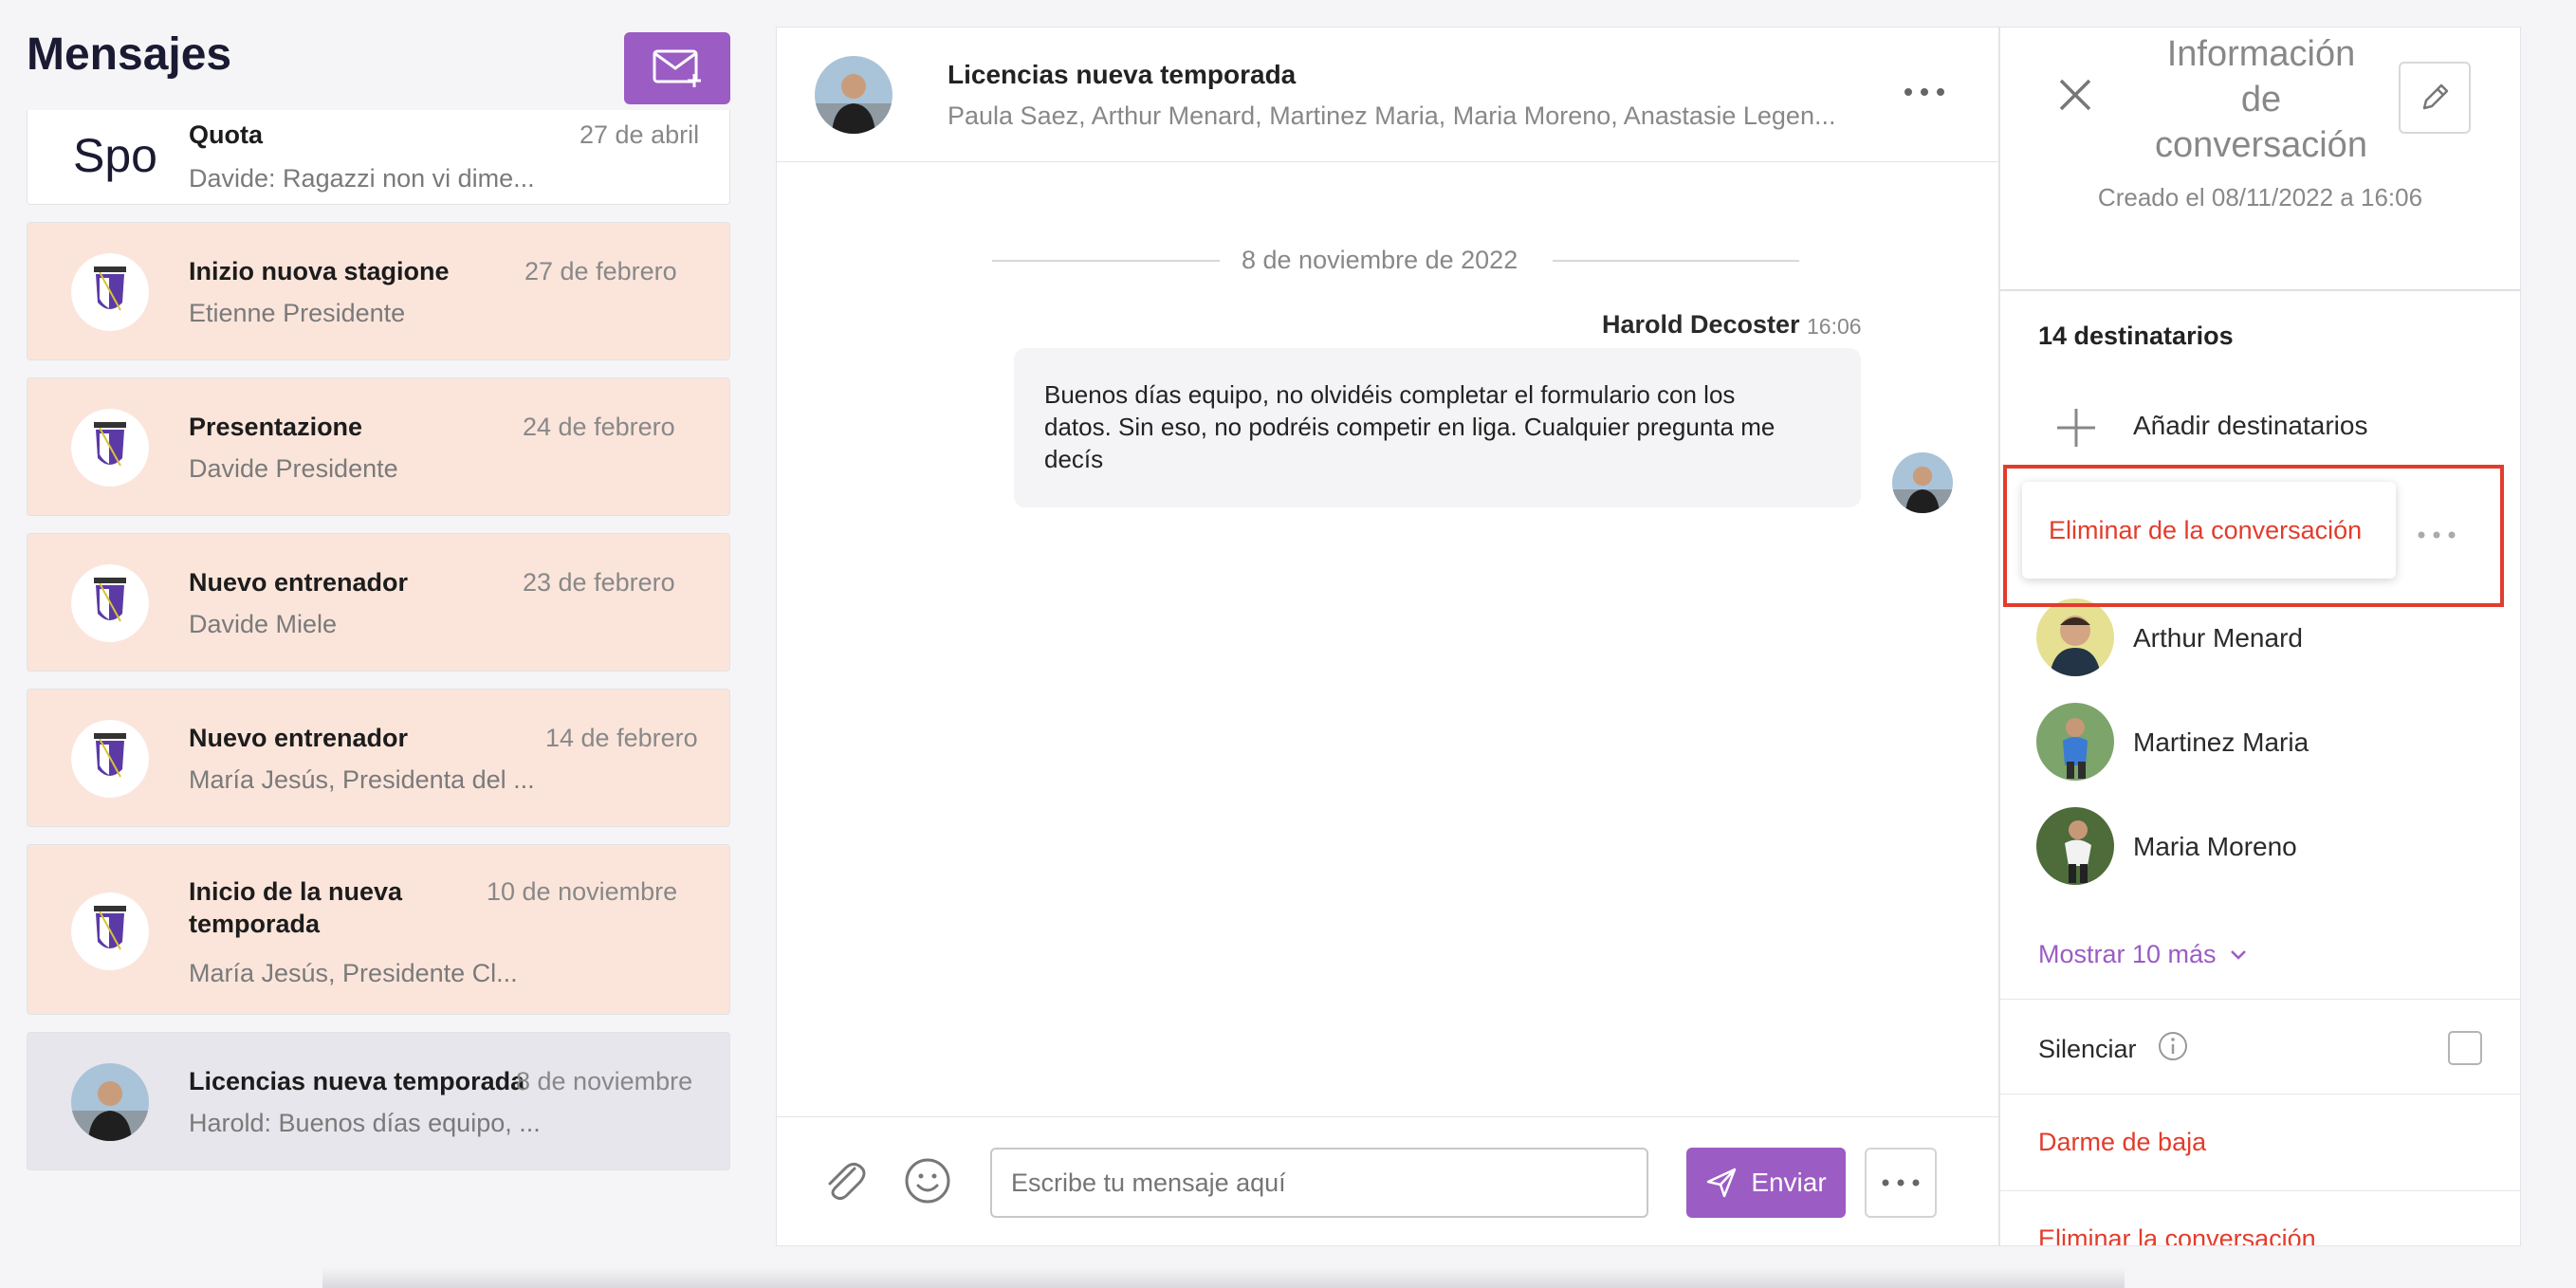 This screenshot has width=2576, height=1288. Describe the element at coordinates (2238, 954) in the screenshot. I see `chevron-down-icon` at that location.